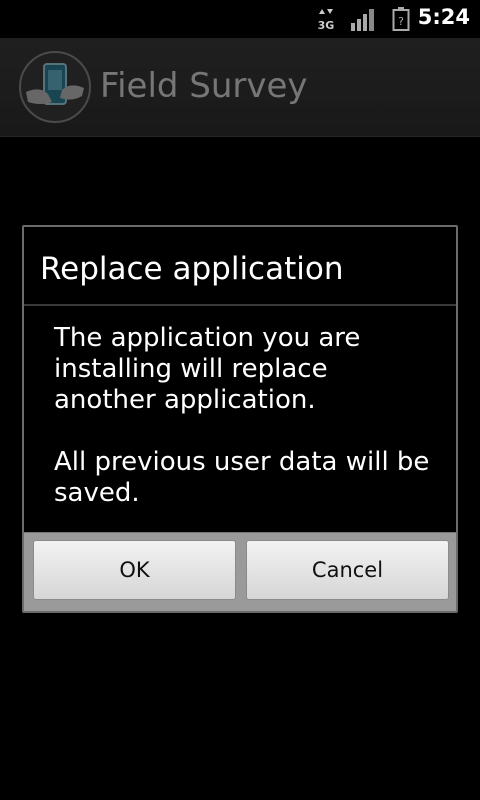  I want to click on dialog-message-paragraph-2: All previous user data will be saved., so click(242, 477).